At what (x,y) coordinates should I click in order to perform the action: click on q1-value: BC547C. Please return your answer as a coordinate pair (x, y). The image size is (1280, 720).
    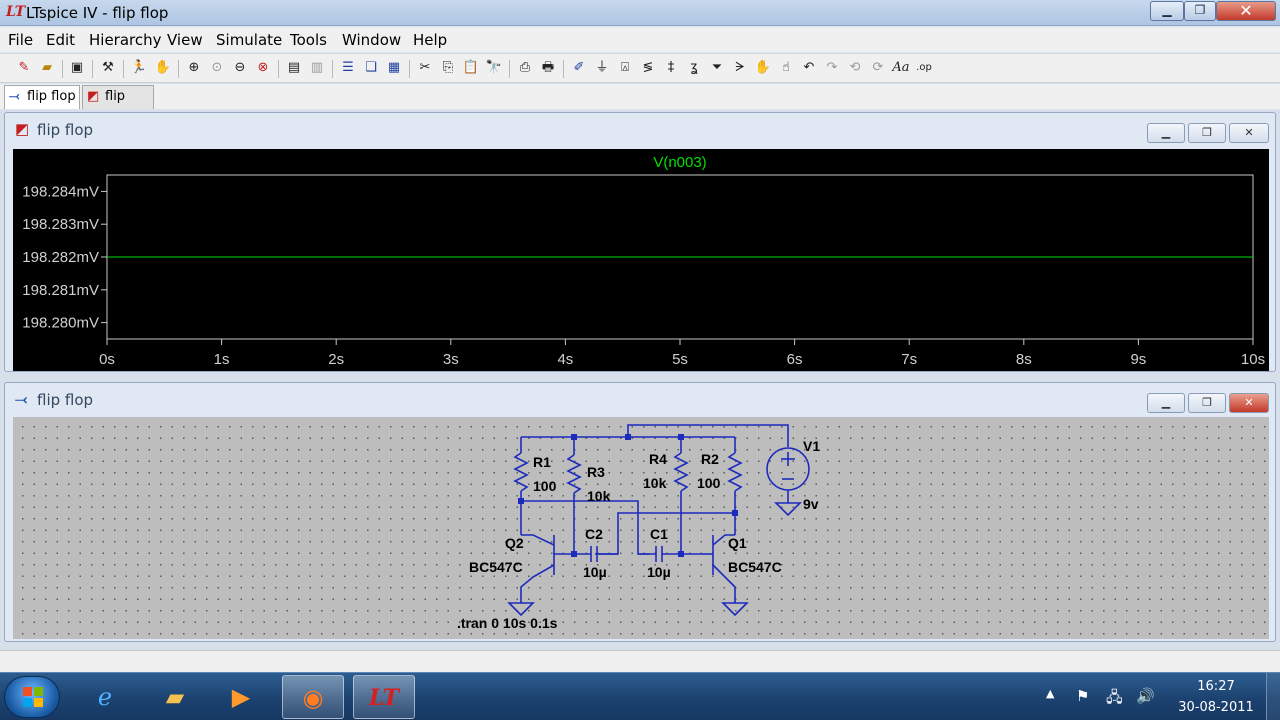
    Looking at the image, I should click on (755, 567).